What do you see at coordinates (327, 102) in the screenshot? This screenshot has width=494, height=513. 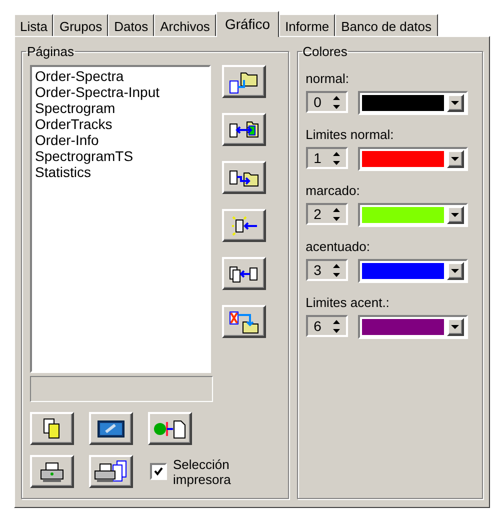 I see `spin-box: 0` at bounding box center [327, 102].